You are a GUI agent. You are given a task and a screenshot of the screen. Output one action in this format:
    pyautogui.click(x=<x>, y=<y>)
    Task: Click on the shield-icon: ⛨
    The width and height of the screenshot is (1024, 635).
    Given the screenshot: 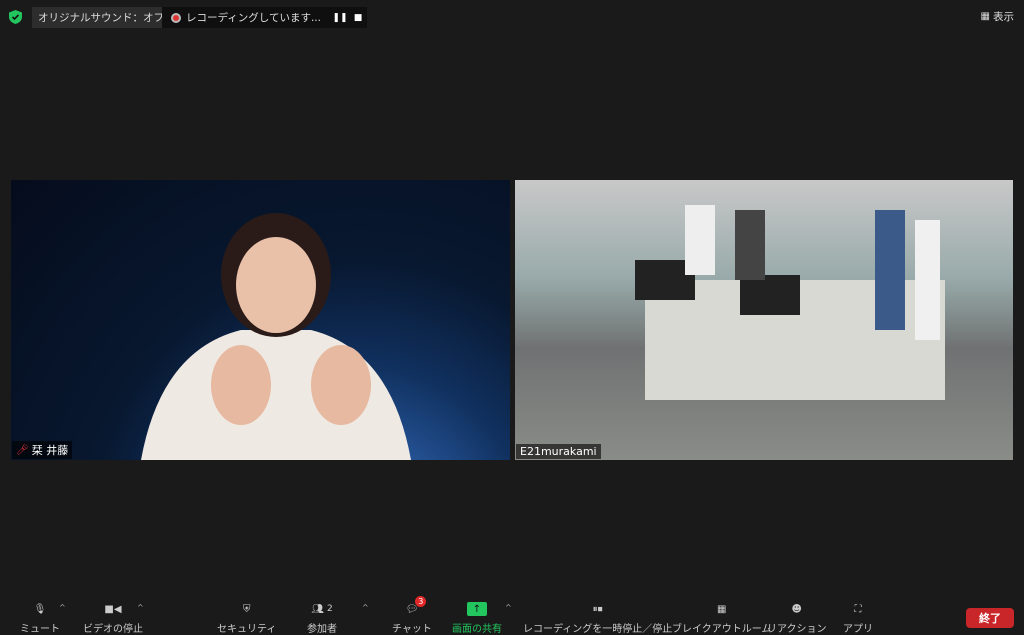 What is the action you would take?
    pyautogui.click(x=246, y=609)
    